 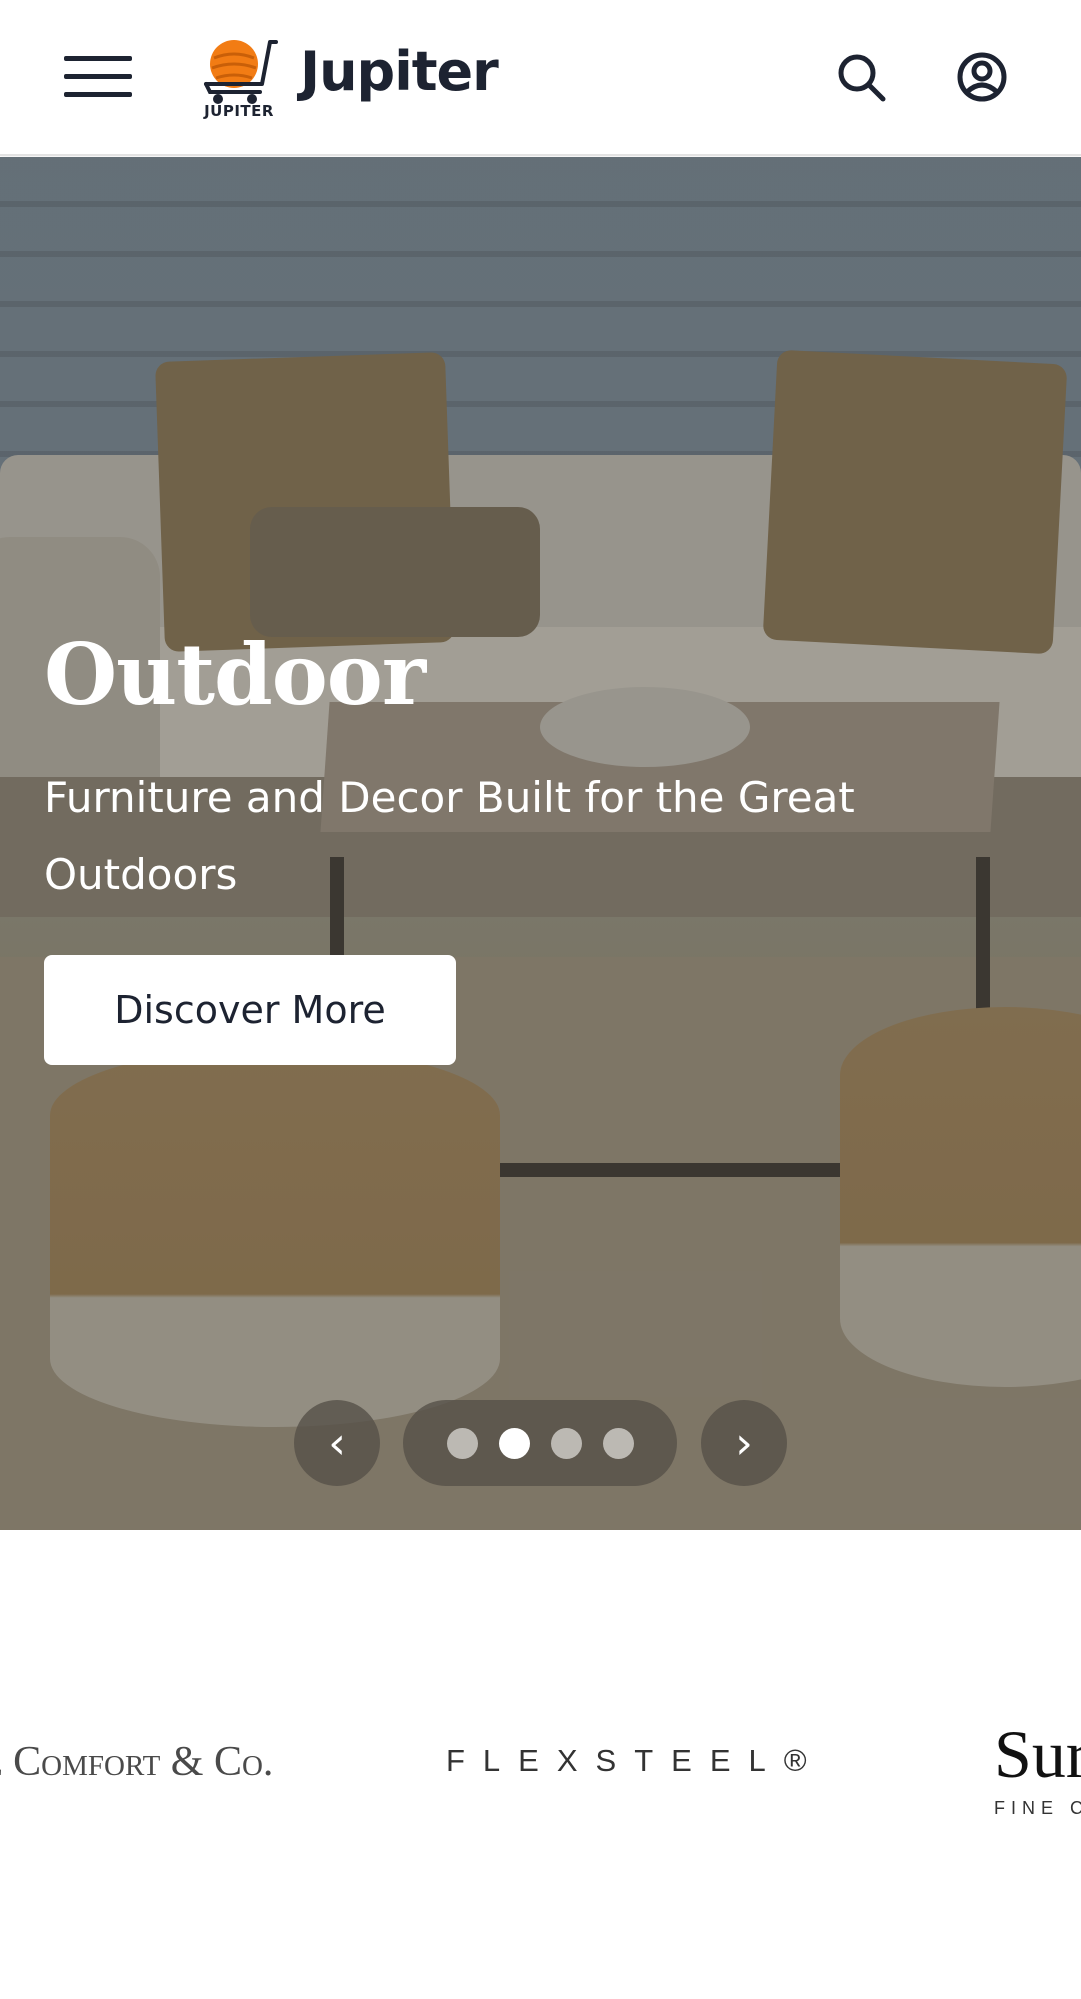 I want to click on brand-logo-flexsteel: FLEXSTEEL®, so click(x=635, y=1761).